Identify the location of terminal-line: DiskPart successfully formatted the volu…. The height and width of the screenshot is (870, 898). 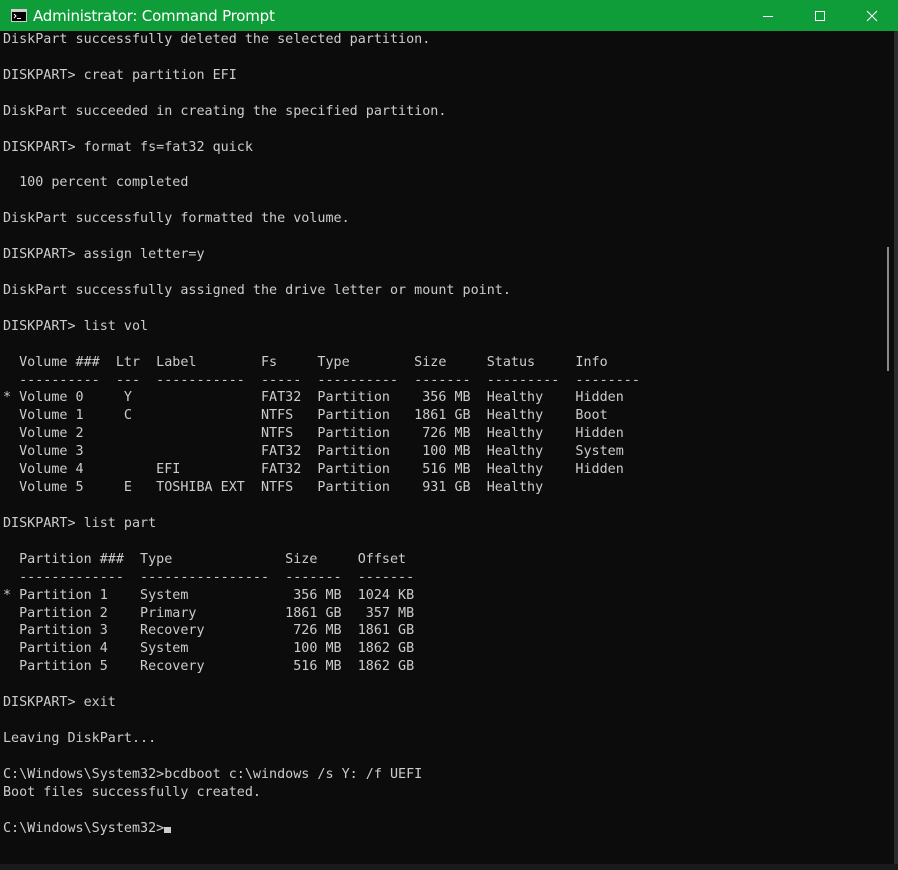
(176, 219).